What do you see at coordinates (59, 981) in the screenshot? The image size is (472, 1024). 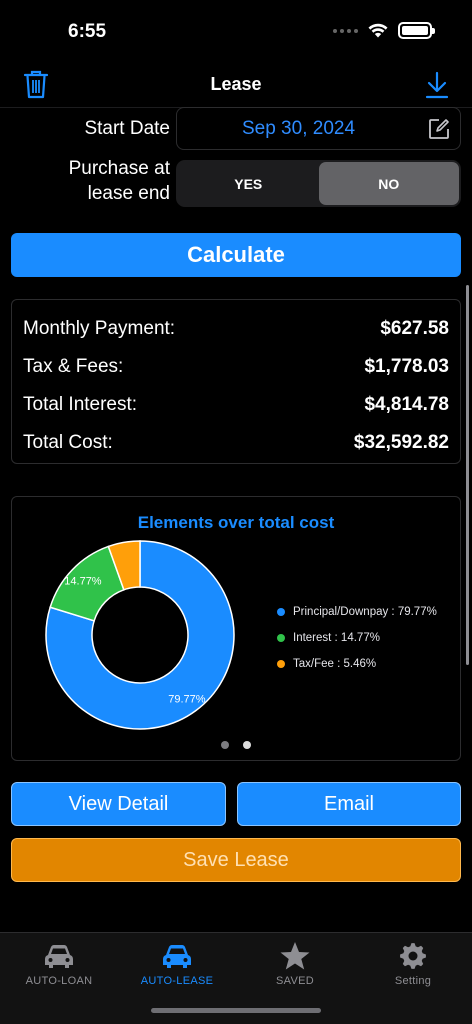 I see `tab-label: AUTO-LOAN` at bounding box center [59, 981].